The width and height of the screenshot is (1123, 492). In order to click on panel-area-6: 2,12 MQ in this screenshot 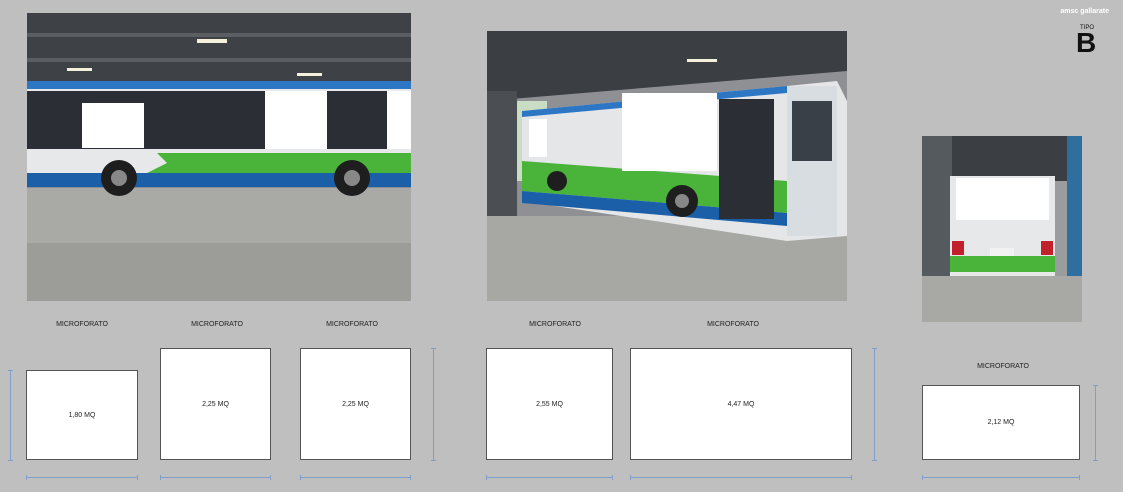, I will do `click(1001, 422)`.